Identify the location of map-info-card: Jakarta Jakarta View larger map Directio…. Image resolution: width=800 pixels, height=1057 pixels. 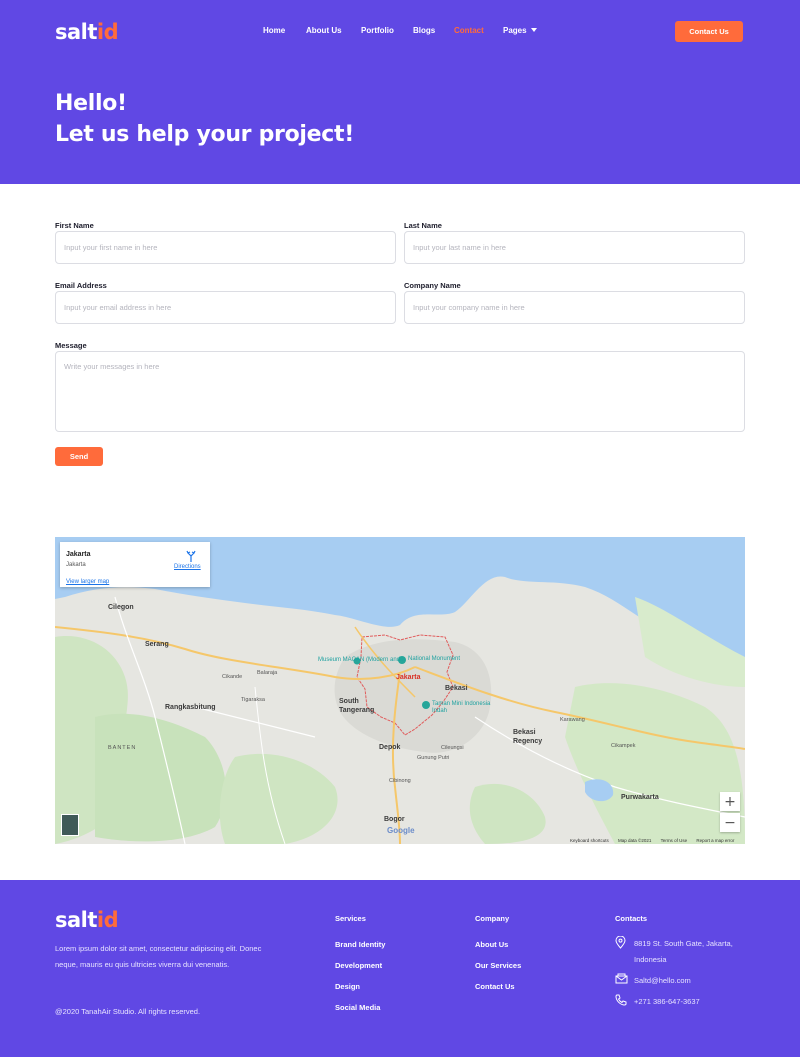
(135, 564).